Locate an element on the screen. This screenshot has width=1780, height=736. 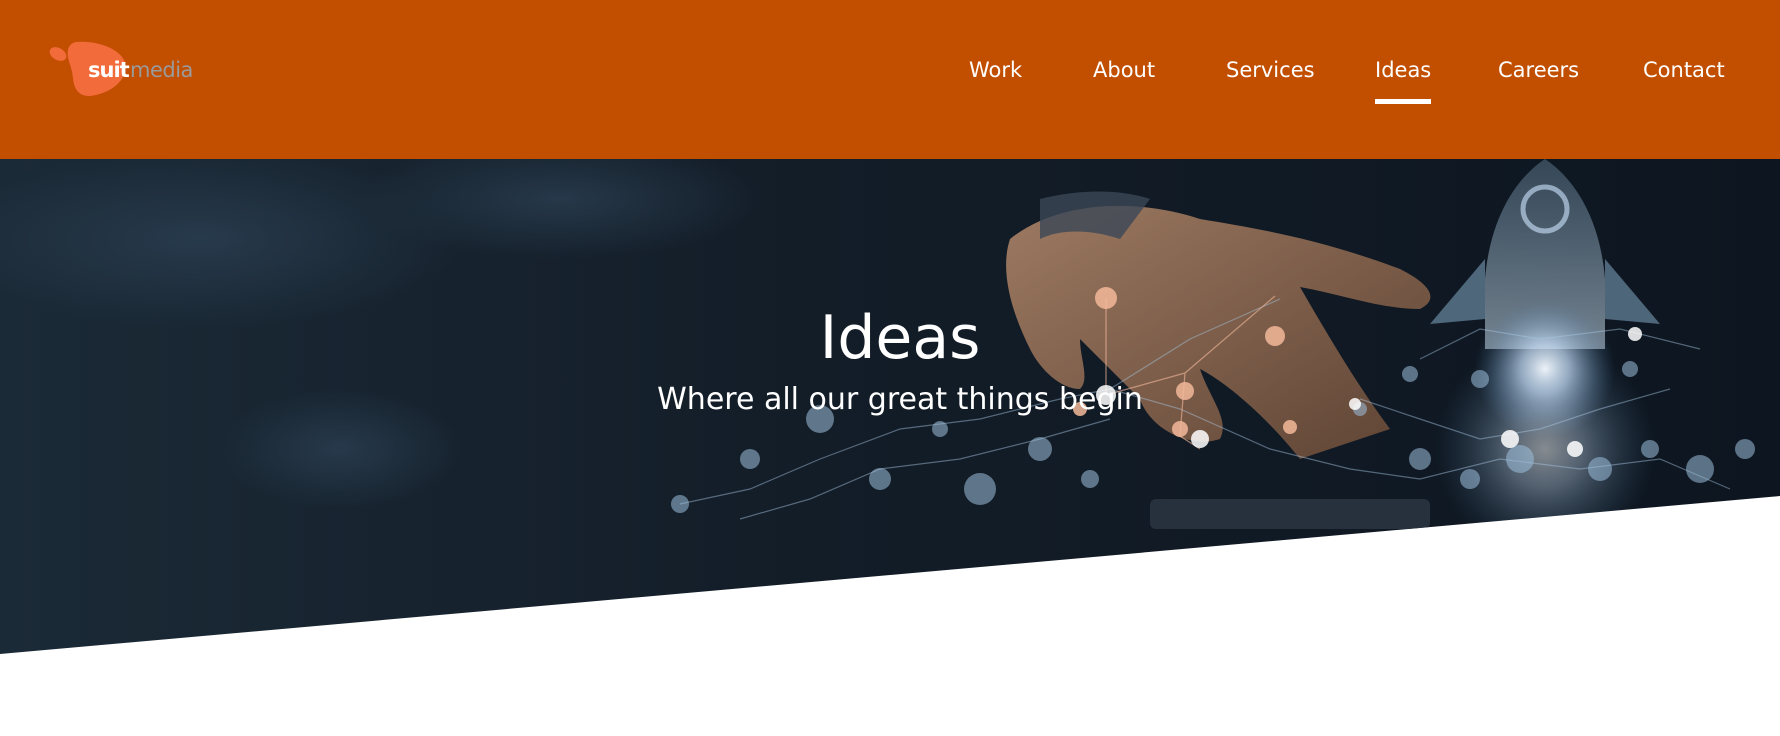
nav-item-label: Ideas is located at coordinates (1403, 70).